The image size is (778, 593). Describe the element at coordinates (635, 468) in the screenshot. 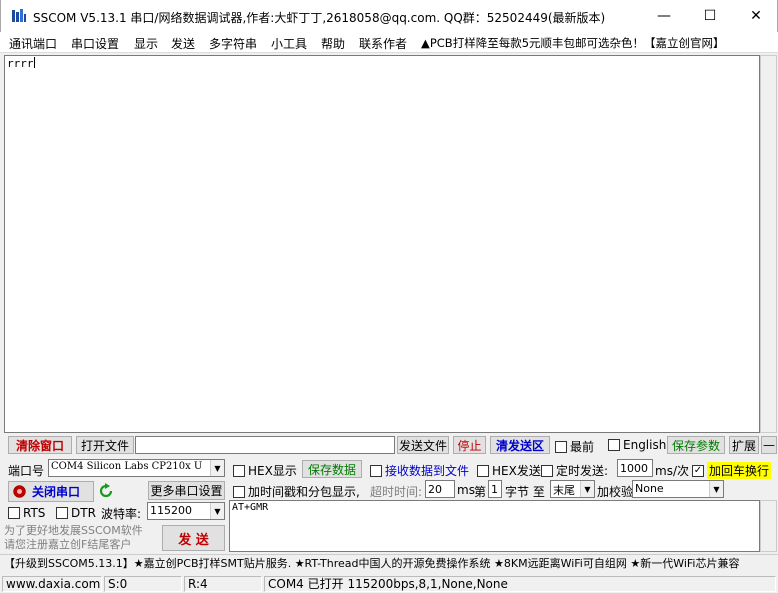

I see `timed-interval-input: 1000` at that location.